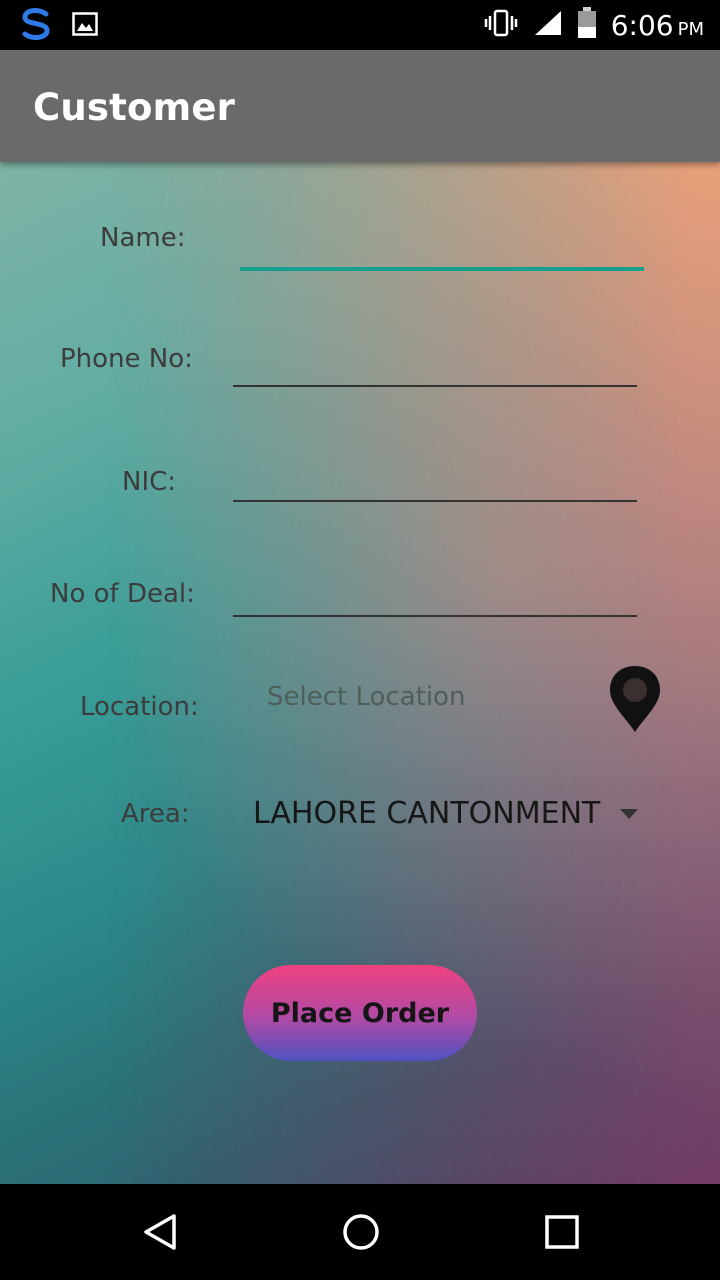  Describe the element at coordinates (587, 25) in the screenshot. I see `battery-icon` at that location.